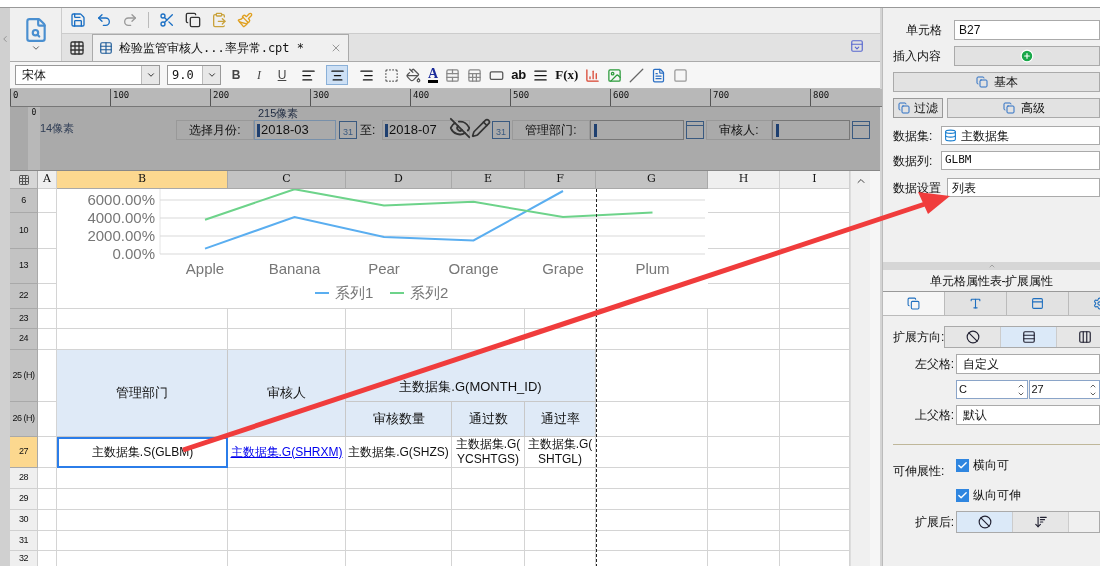 The image size is (1100, 566). Describe the element at coordinates (47, 180) in the screenshot. I see `column-header: A` at that location.